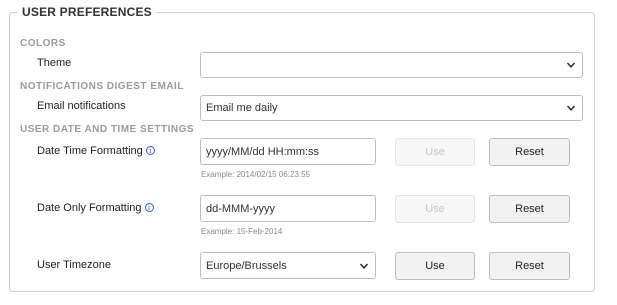  What do you see at coordinates (74, 265) in the screenshot?
I see `user-timezone-label: User Timezone` at bounding box center [74, 265].